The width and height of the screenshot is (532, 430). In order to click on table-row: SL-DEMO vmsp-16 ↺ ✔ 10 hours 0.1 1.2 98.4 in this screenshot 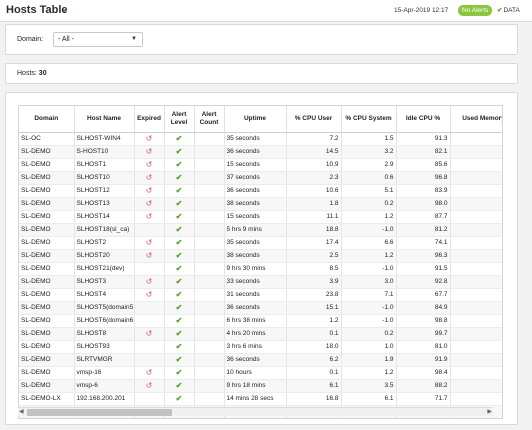, I will do `click(260, 373)`.